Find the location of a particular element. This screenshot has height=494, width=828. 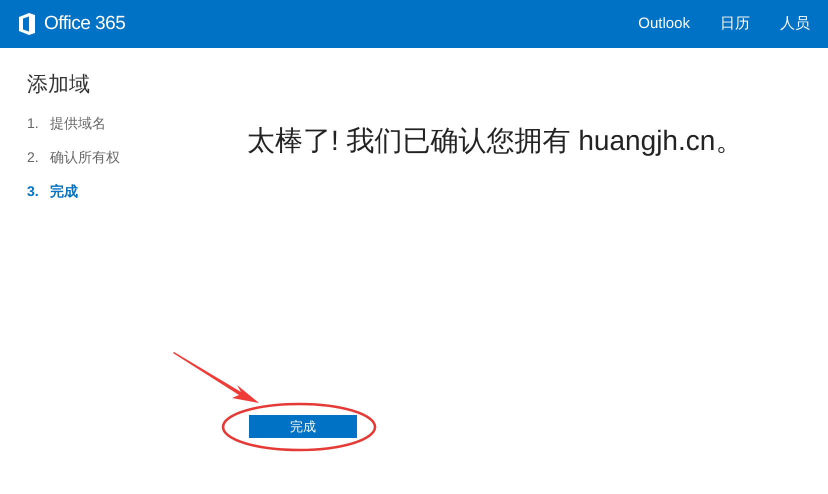

finish-button: 完成 is located at coordinates (303, 426).